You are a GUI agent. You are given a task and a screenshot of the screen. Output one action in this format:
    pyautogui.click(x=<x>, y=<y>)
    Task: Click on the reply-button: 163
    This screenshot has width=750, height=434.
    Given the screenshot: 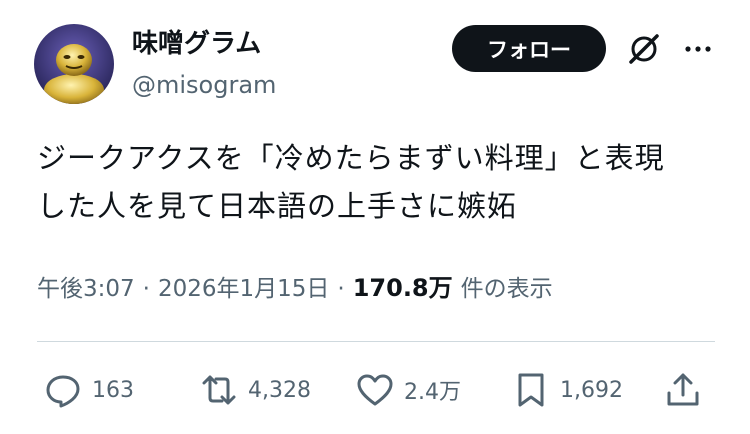 What is the action you would take?
    pyautogui.click(x=89, y=390)
    